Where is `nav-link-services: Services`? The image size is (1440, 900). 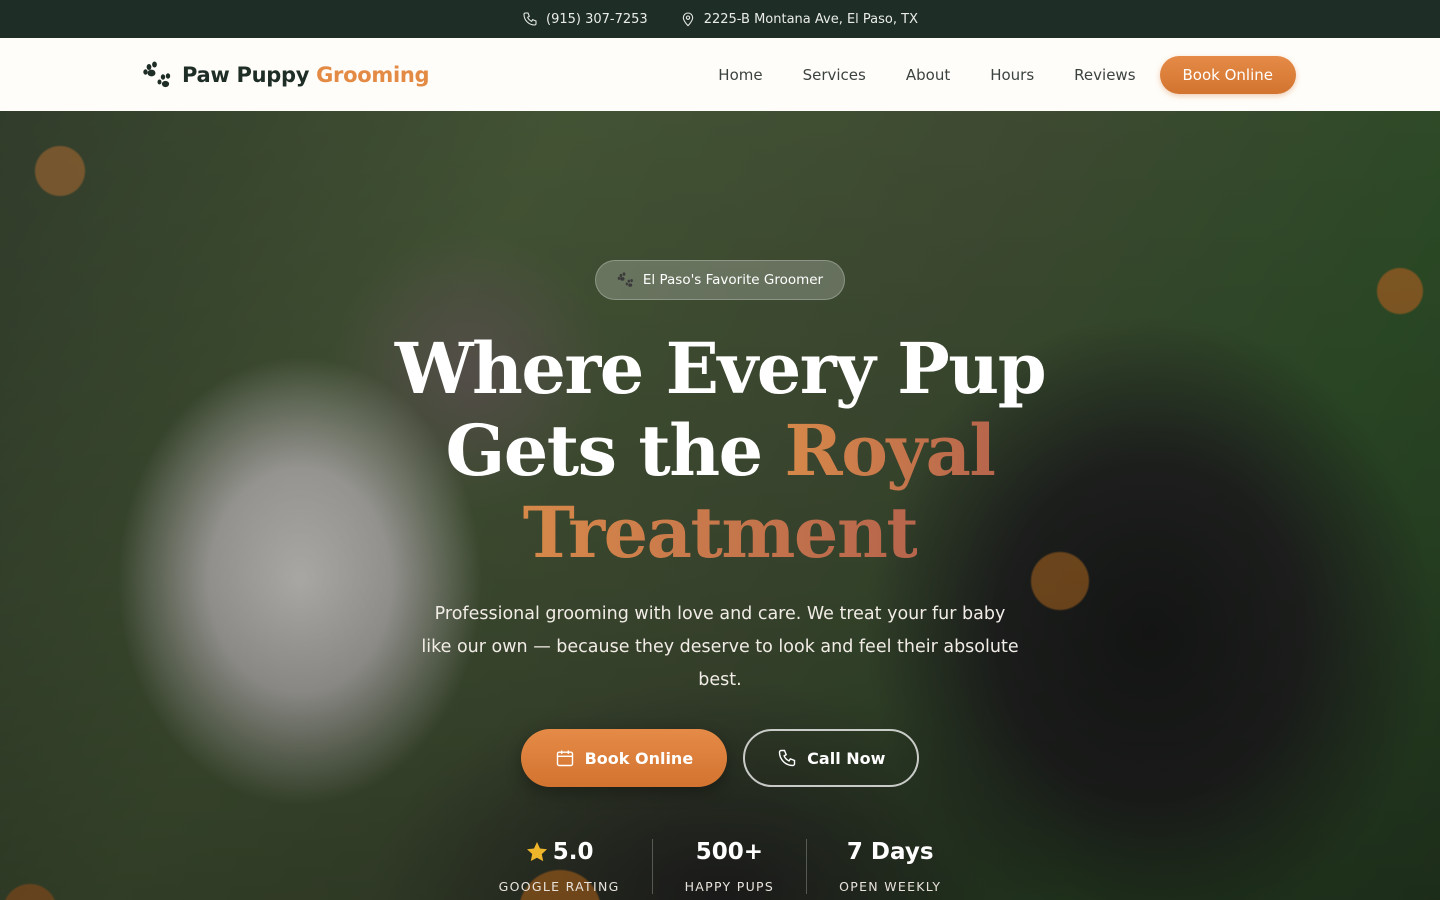
nav-link-services: Services is located at coordinates (834, 75).